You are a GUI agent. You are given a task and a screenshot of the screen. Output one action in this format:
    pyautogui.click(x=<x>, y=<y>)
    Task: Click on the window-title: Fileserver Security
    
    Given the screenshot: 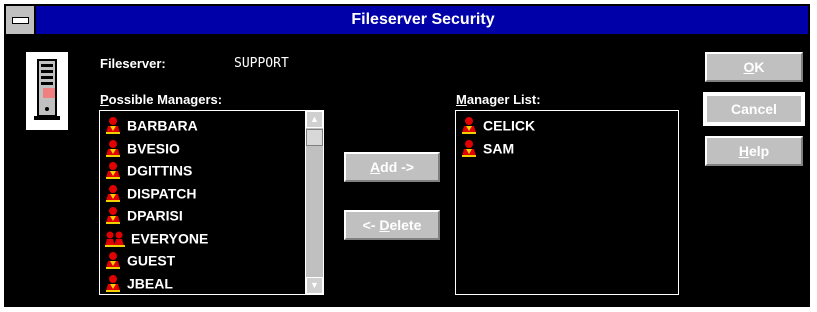 What is the action you would take?
    pyautogui.click(x=423, y=19)
    